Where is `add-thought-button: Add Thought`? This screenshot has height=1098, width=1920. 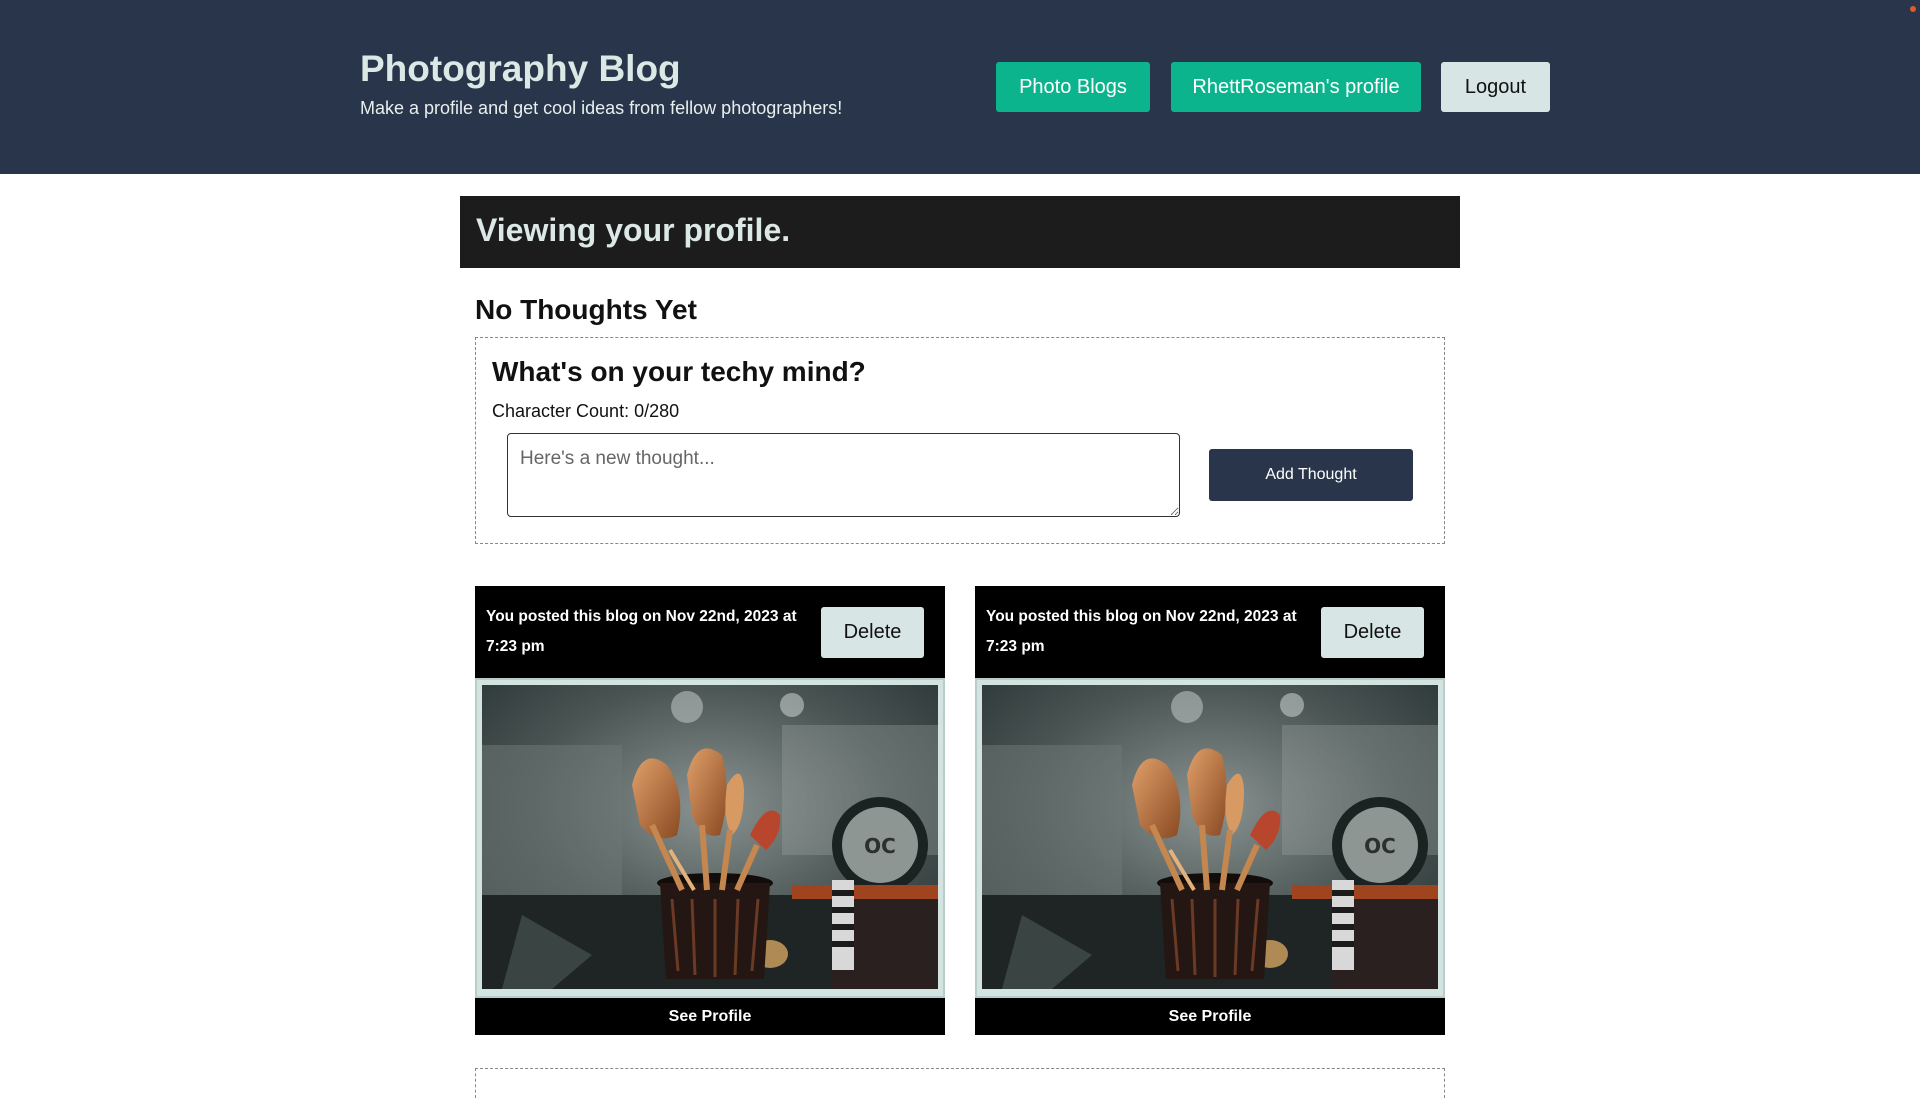 add-thought-button: Add Thought is located at coordinates (1311, 475).